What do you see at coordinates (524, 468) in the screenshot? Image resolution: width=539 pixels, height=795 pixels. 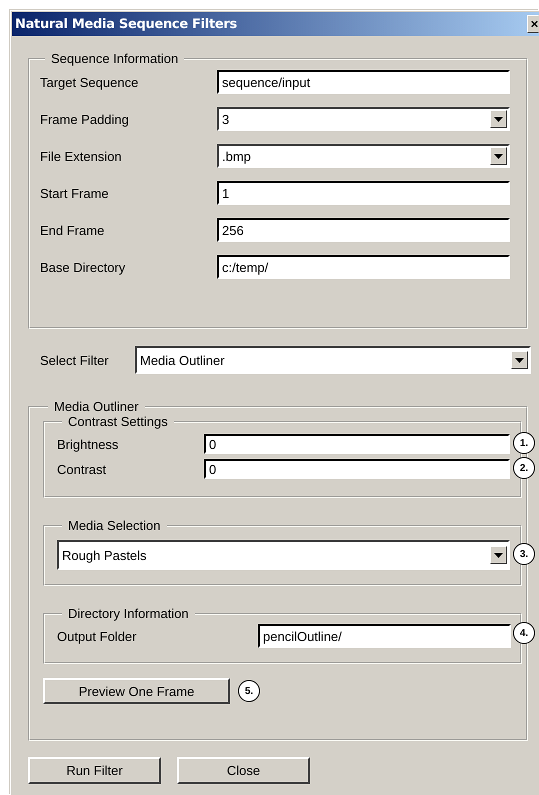 I see `step-marker: 2.` at bounding box center [524, 468].